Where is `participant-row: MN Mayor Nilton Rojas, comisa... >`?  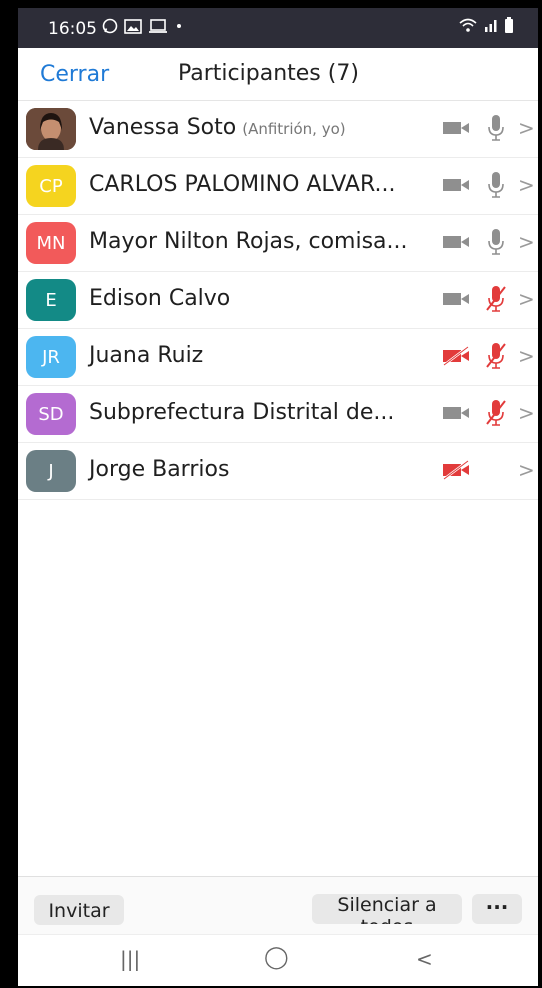 participant-row: MN Mayor Nilton Rojas, comisa... > is located at coordinates (278, 243).